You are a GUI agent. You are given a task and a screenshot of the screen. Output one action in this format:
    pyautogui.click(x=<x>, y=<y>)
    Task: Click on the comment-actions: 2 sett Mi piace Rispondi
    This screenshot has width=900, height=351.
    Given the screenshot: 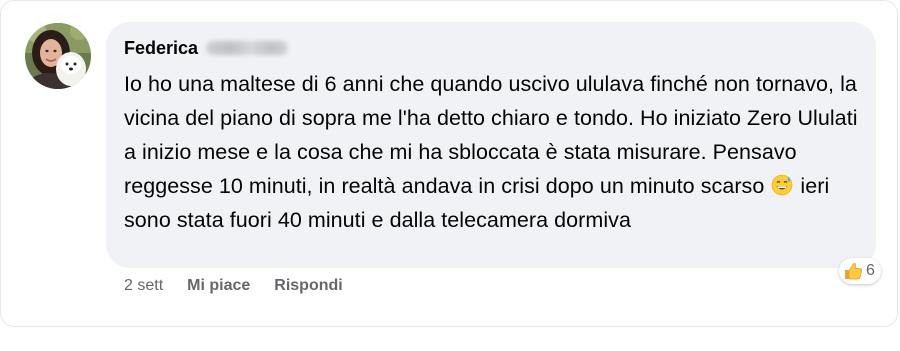 What is the action you would take?
    pyautogui.click(x=245, y=286)
    